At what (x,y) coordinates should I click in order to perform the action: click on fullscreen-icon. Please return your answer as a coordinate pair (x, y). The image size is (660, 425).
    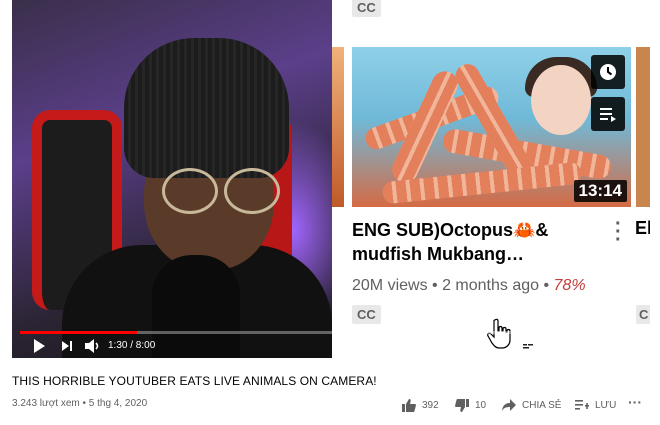
    Looking at the image, I should click on (629, 345).